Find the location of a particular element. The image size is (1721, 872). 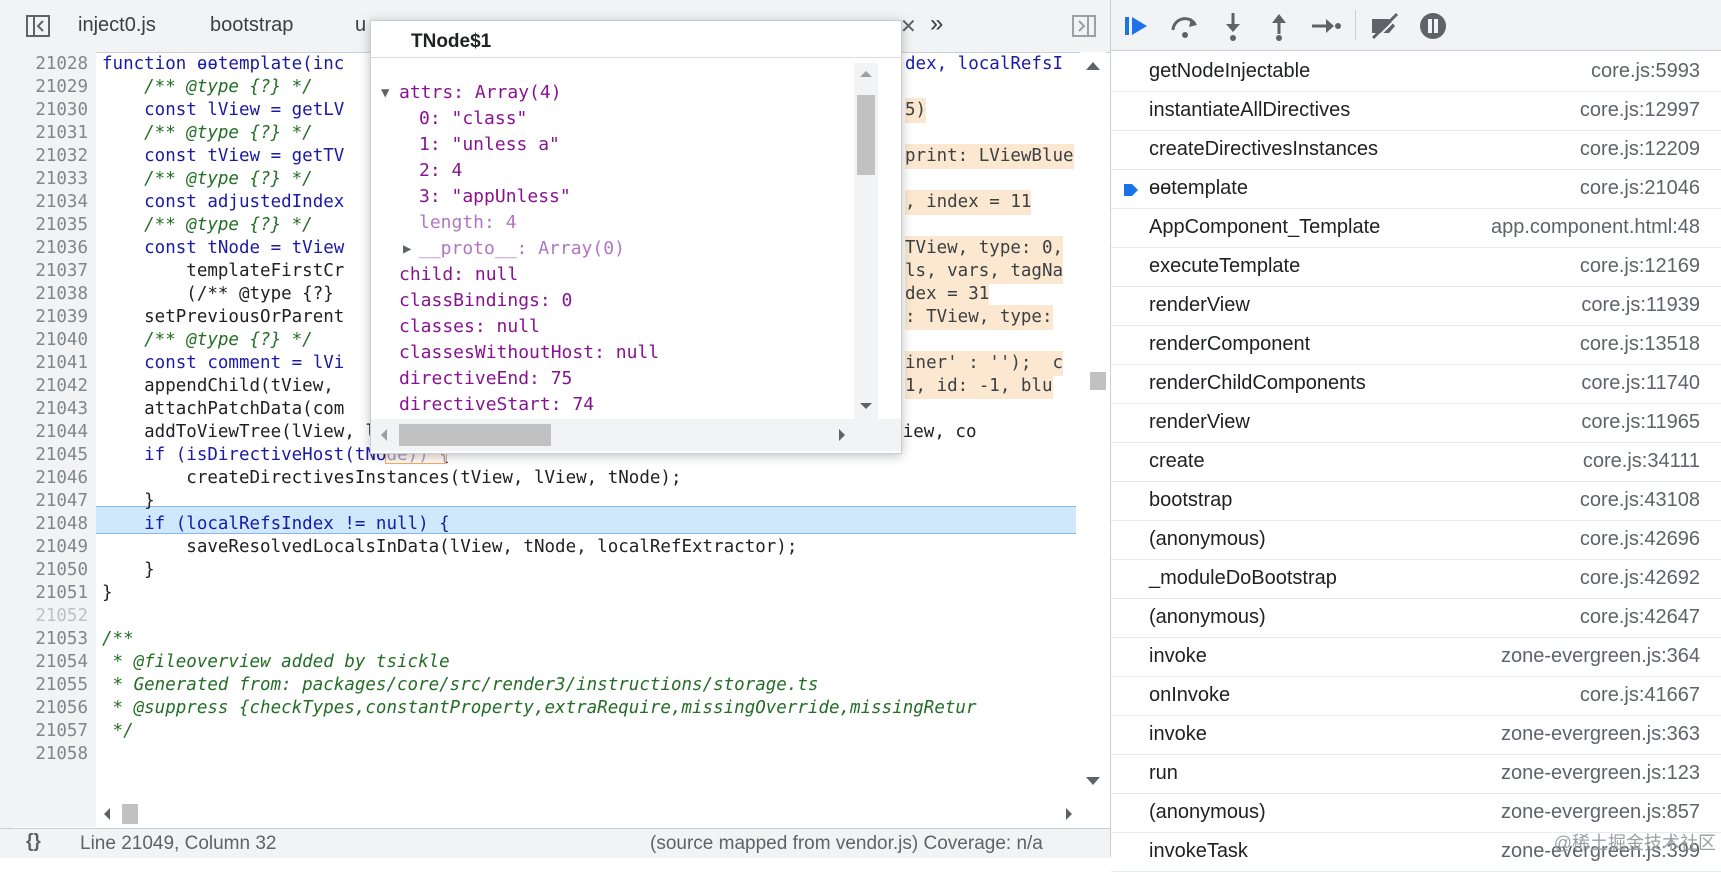

line-number: 21030 is located at coordinates (53, 110).